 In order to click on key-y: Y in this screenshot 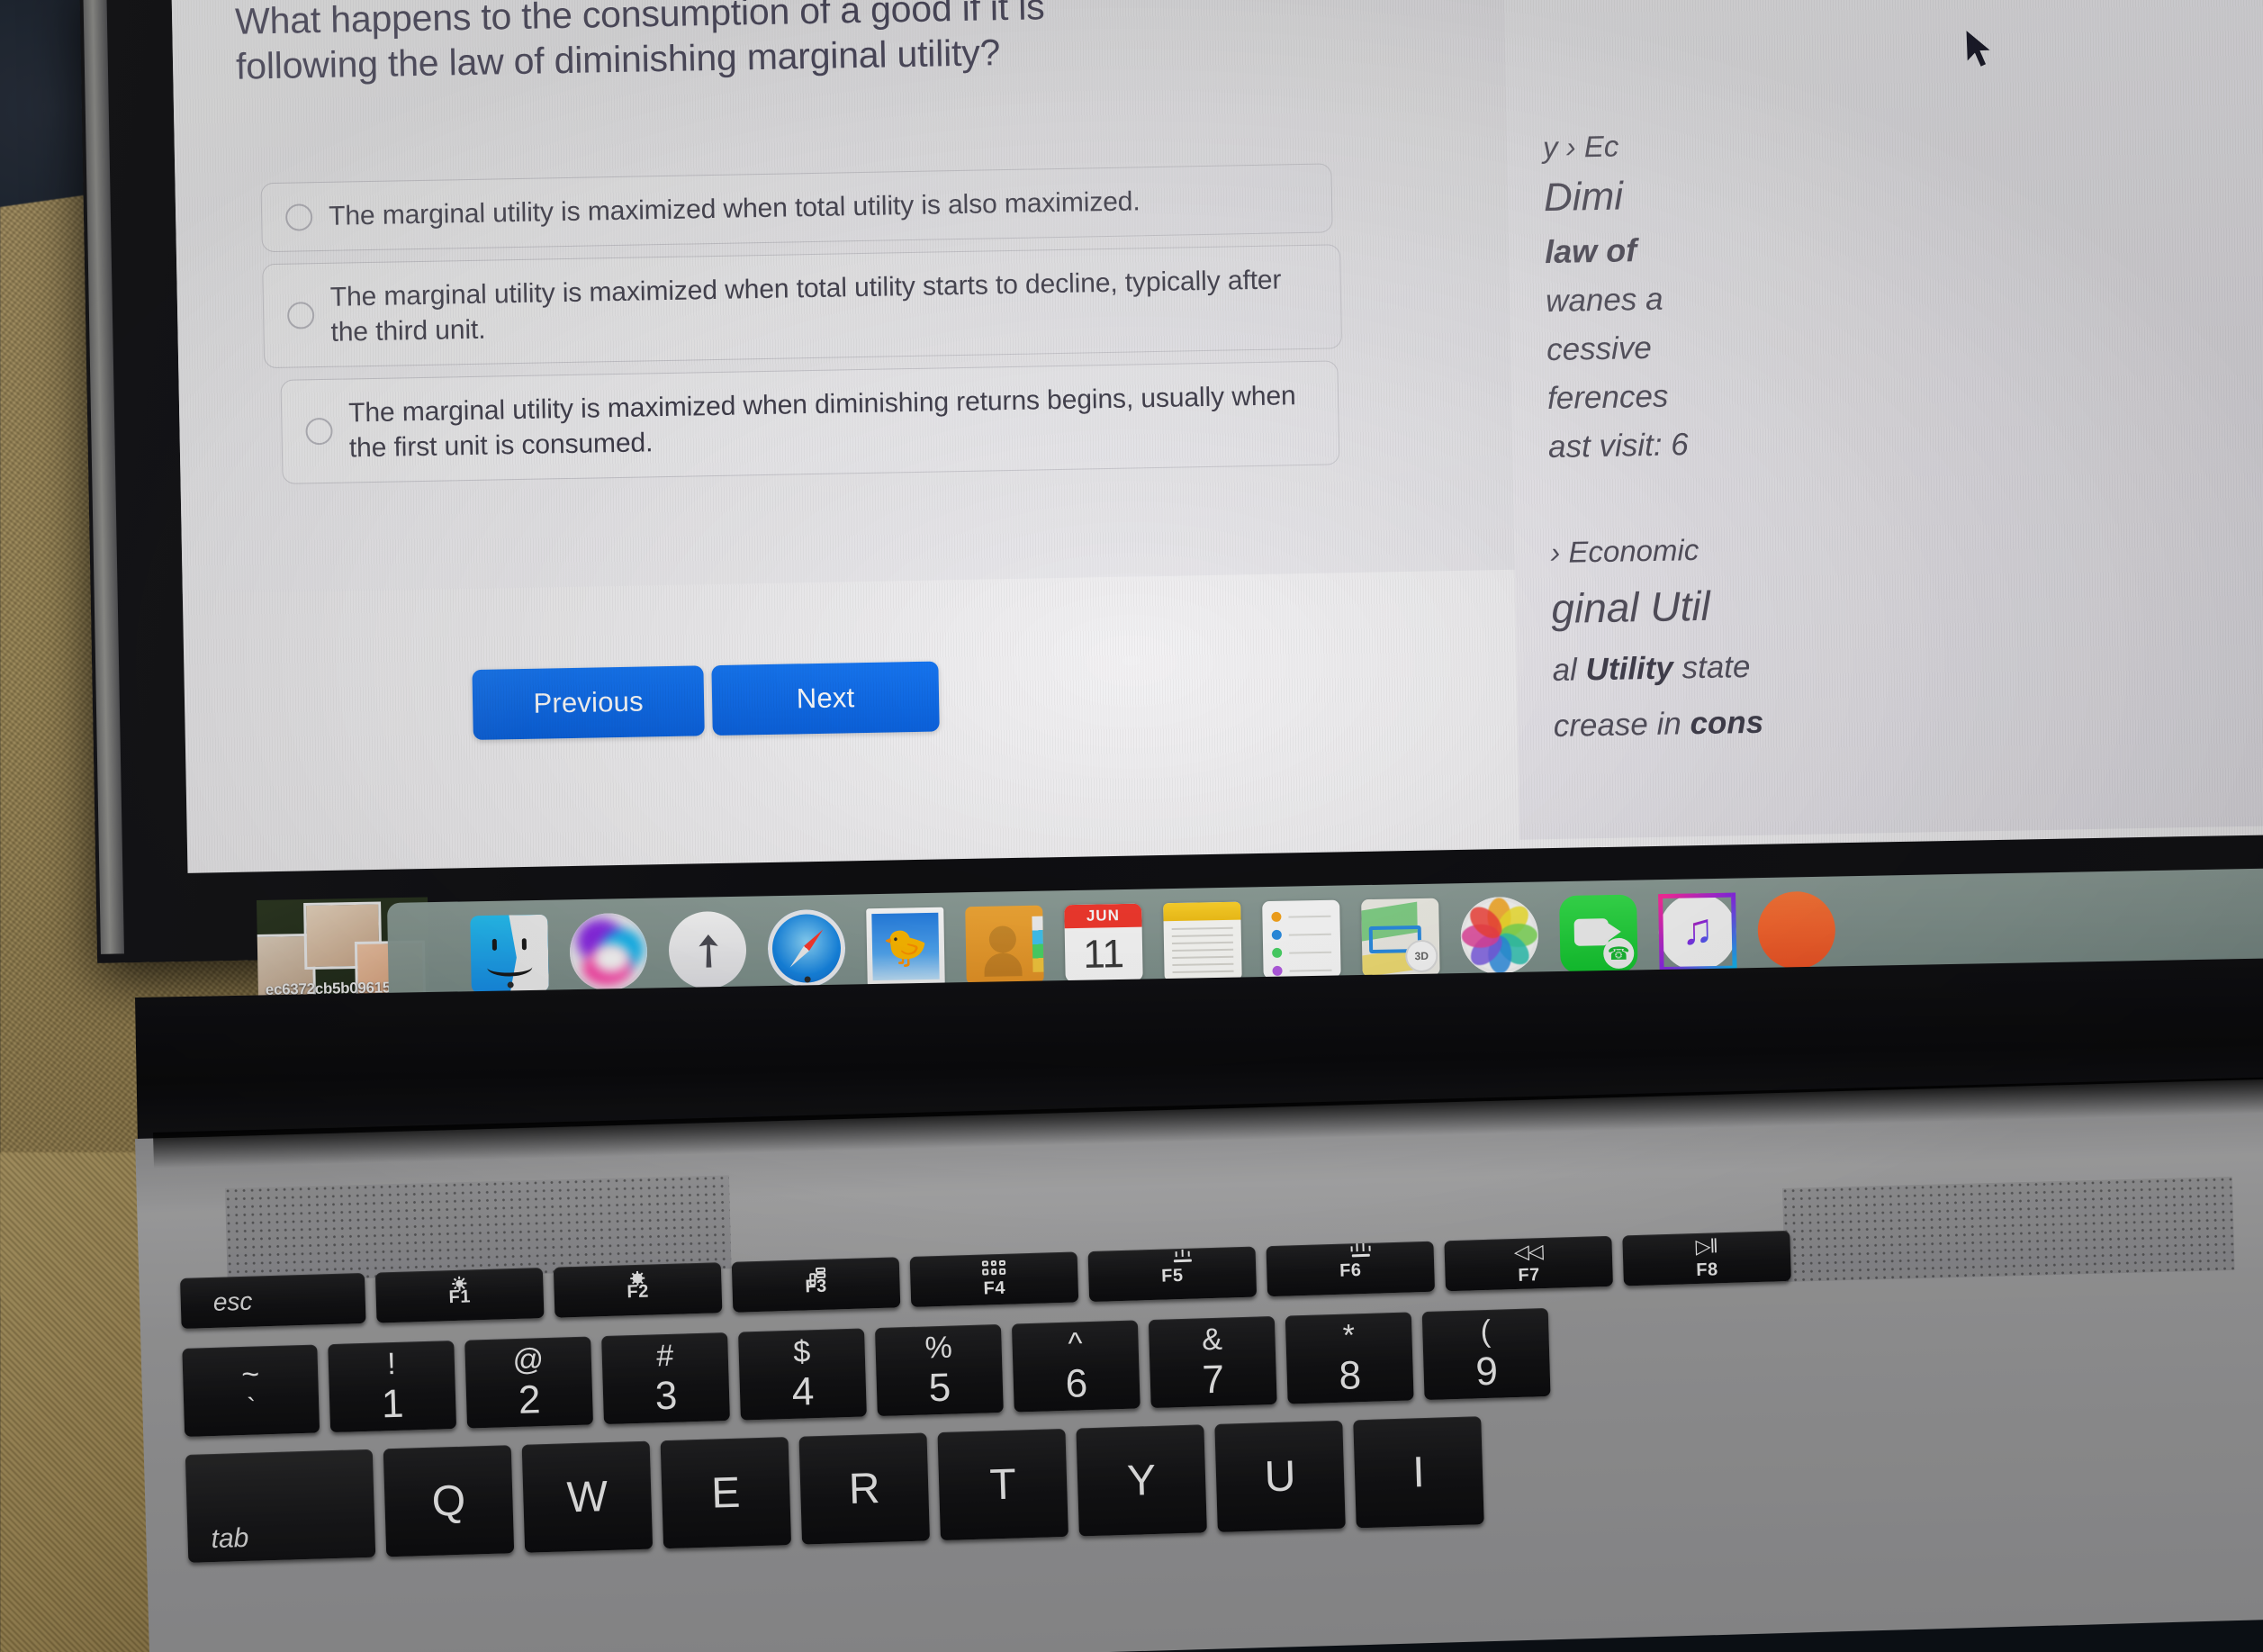, I will do `click(1141, 1480)`.